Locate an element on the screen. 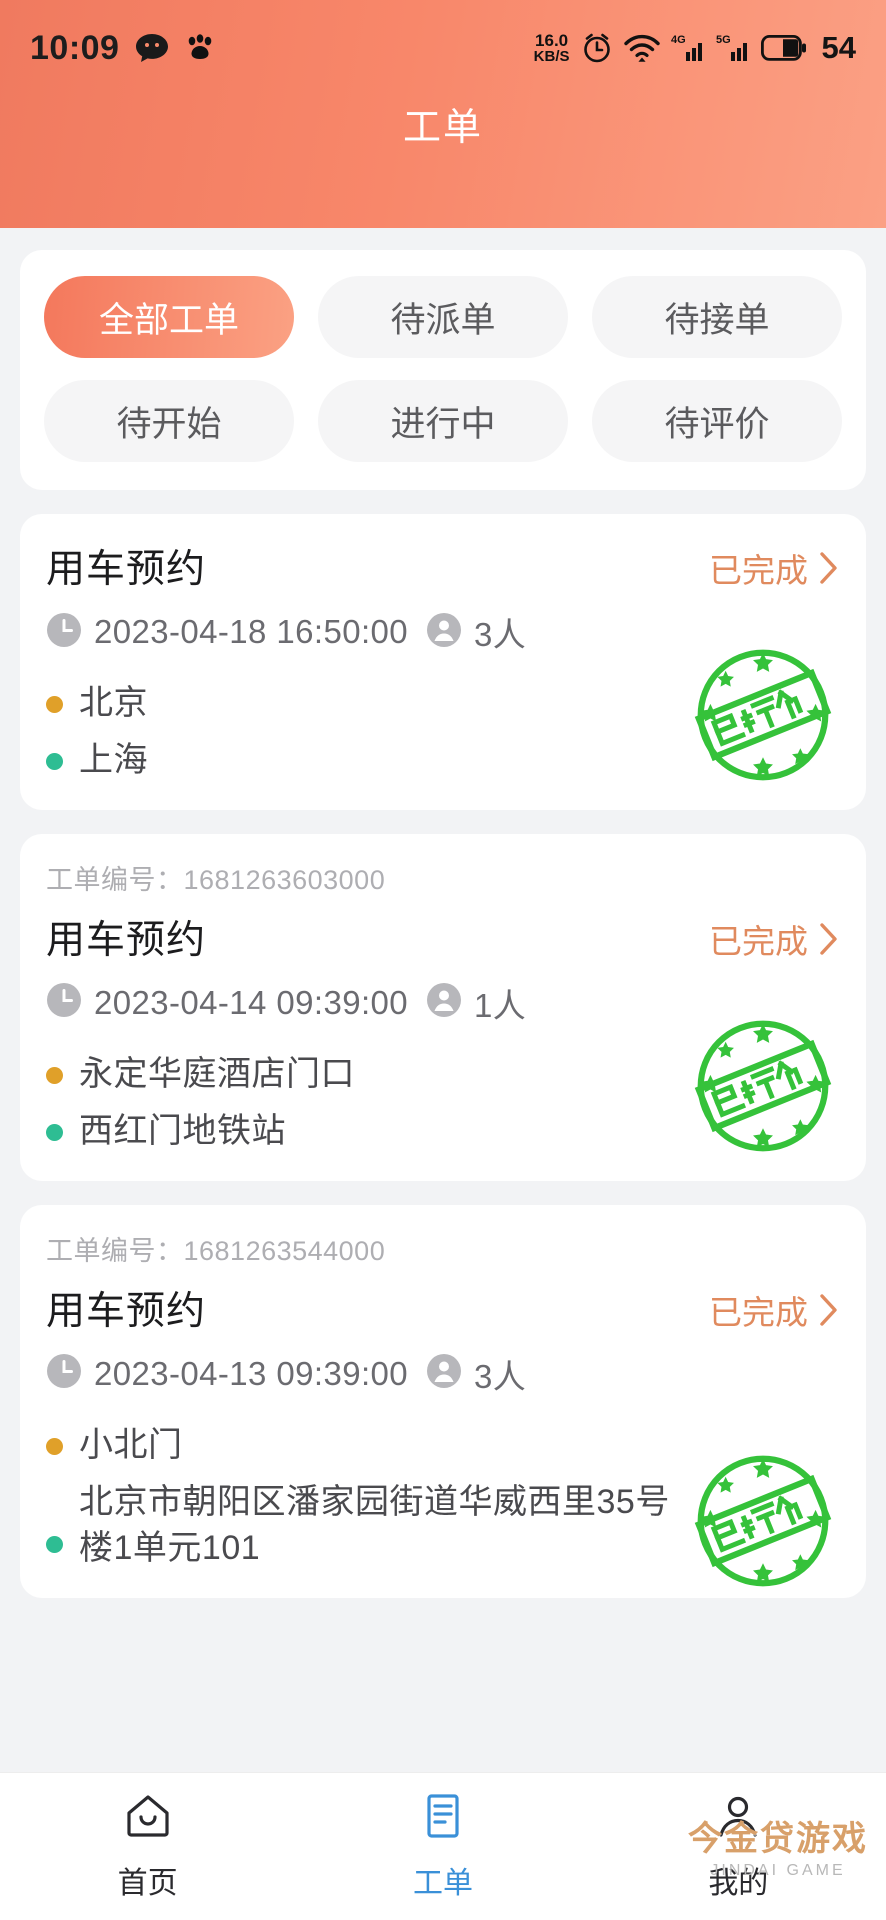 This screenshot has width=886, height=1920. order-number: 工单编号：1681263603000 is located at coordinates (443, 877).